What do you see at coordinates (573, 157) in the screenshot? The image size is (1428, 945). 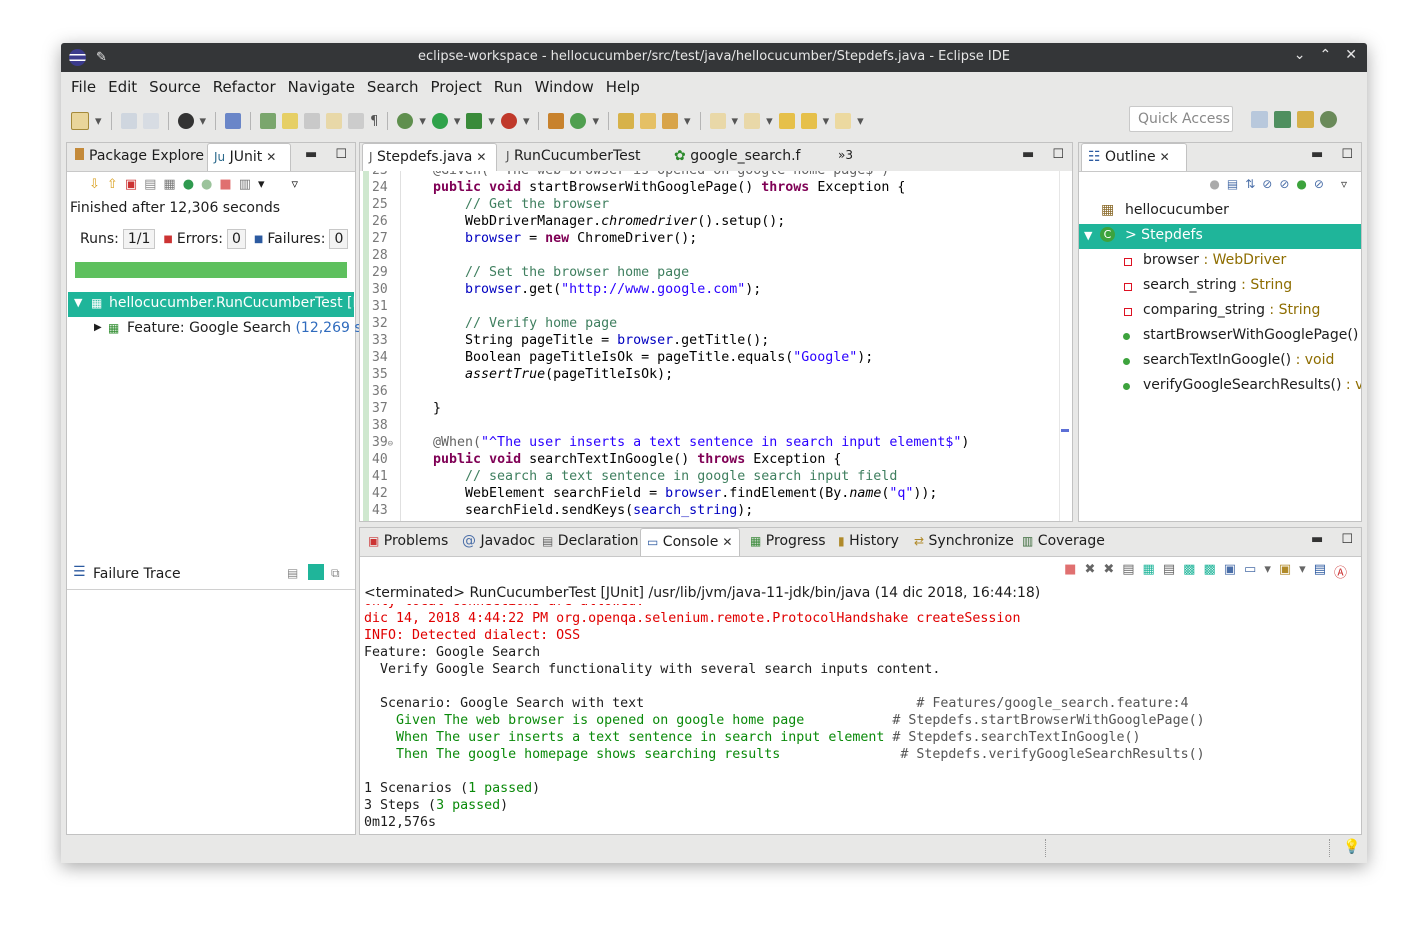 I see `tab-runcucumbertest: J RunCucumberTest` at bounding box center [573, 157].